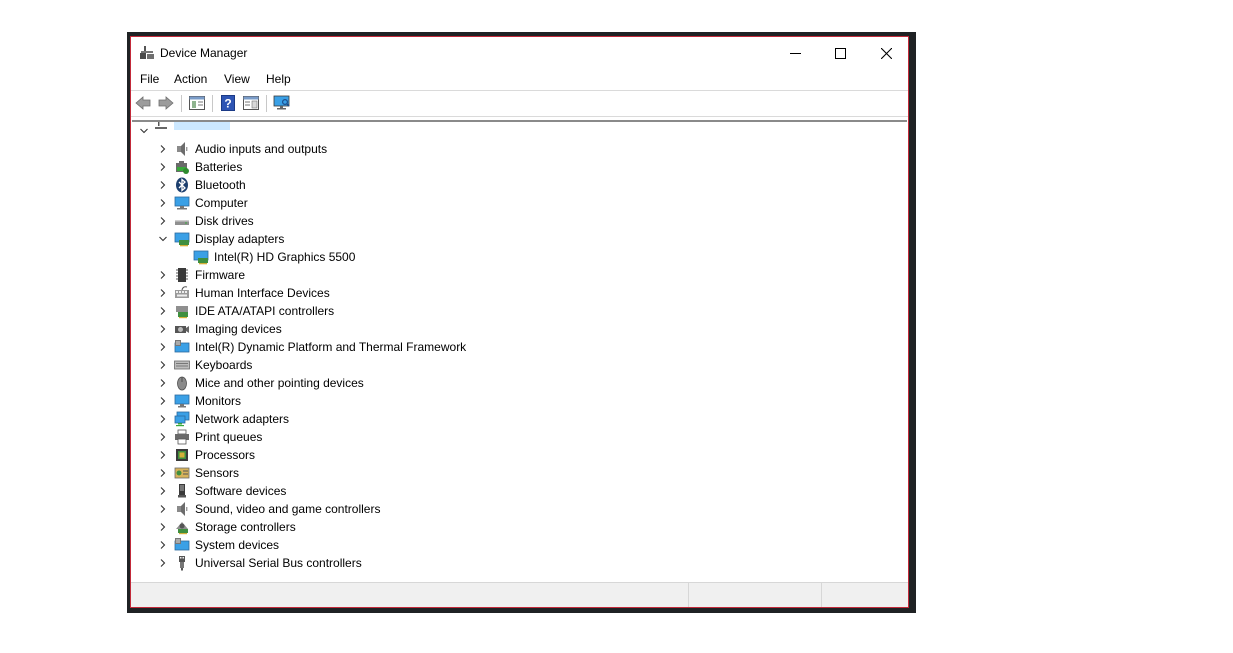 The image size is (1233, 653). What do you see at coordinates (519, 329) in the screenshot?
I see `tree-category-row: Imaging devices` at bounding box center [519, 329].